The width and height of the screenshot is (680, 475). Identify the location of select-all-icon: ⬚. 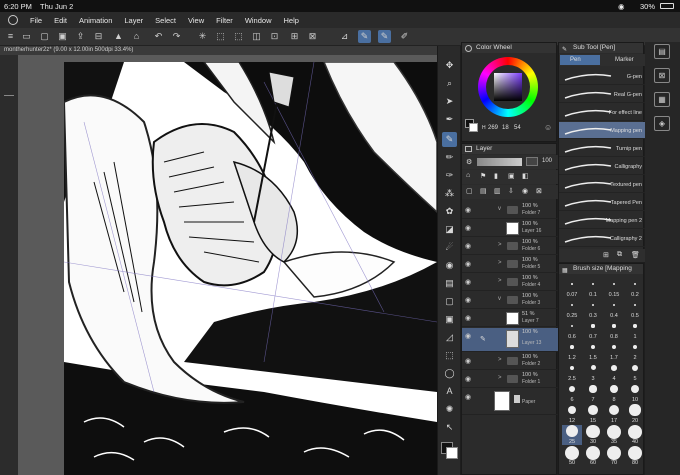
(220, 36).